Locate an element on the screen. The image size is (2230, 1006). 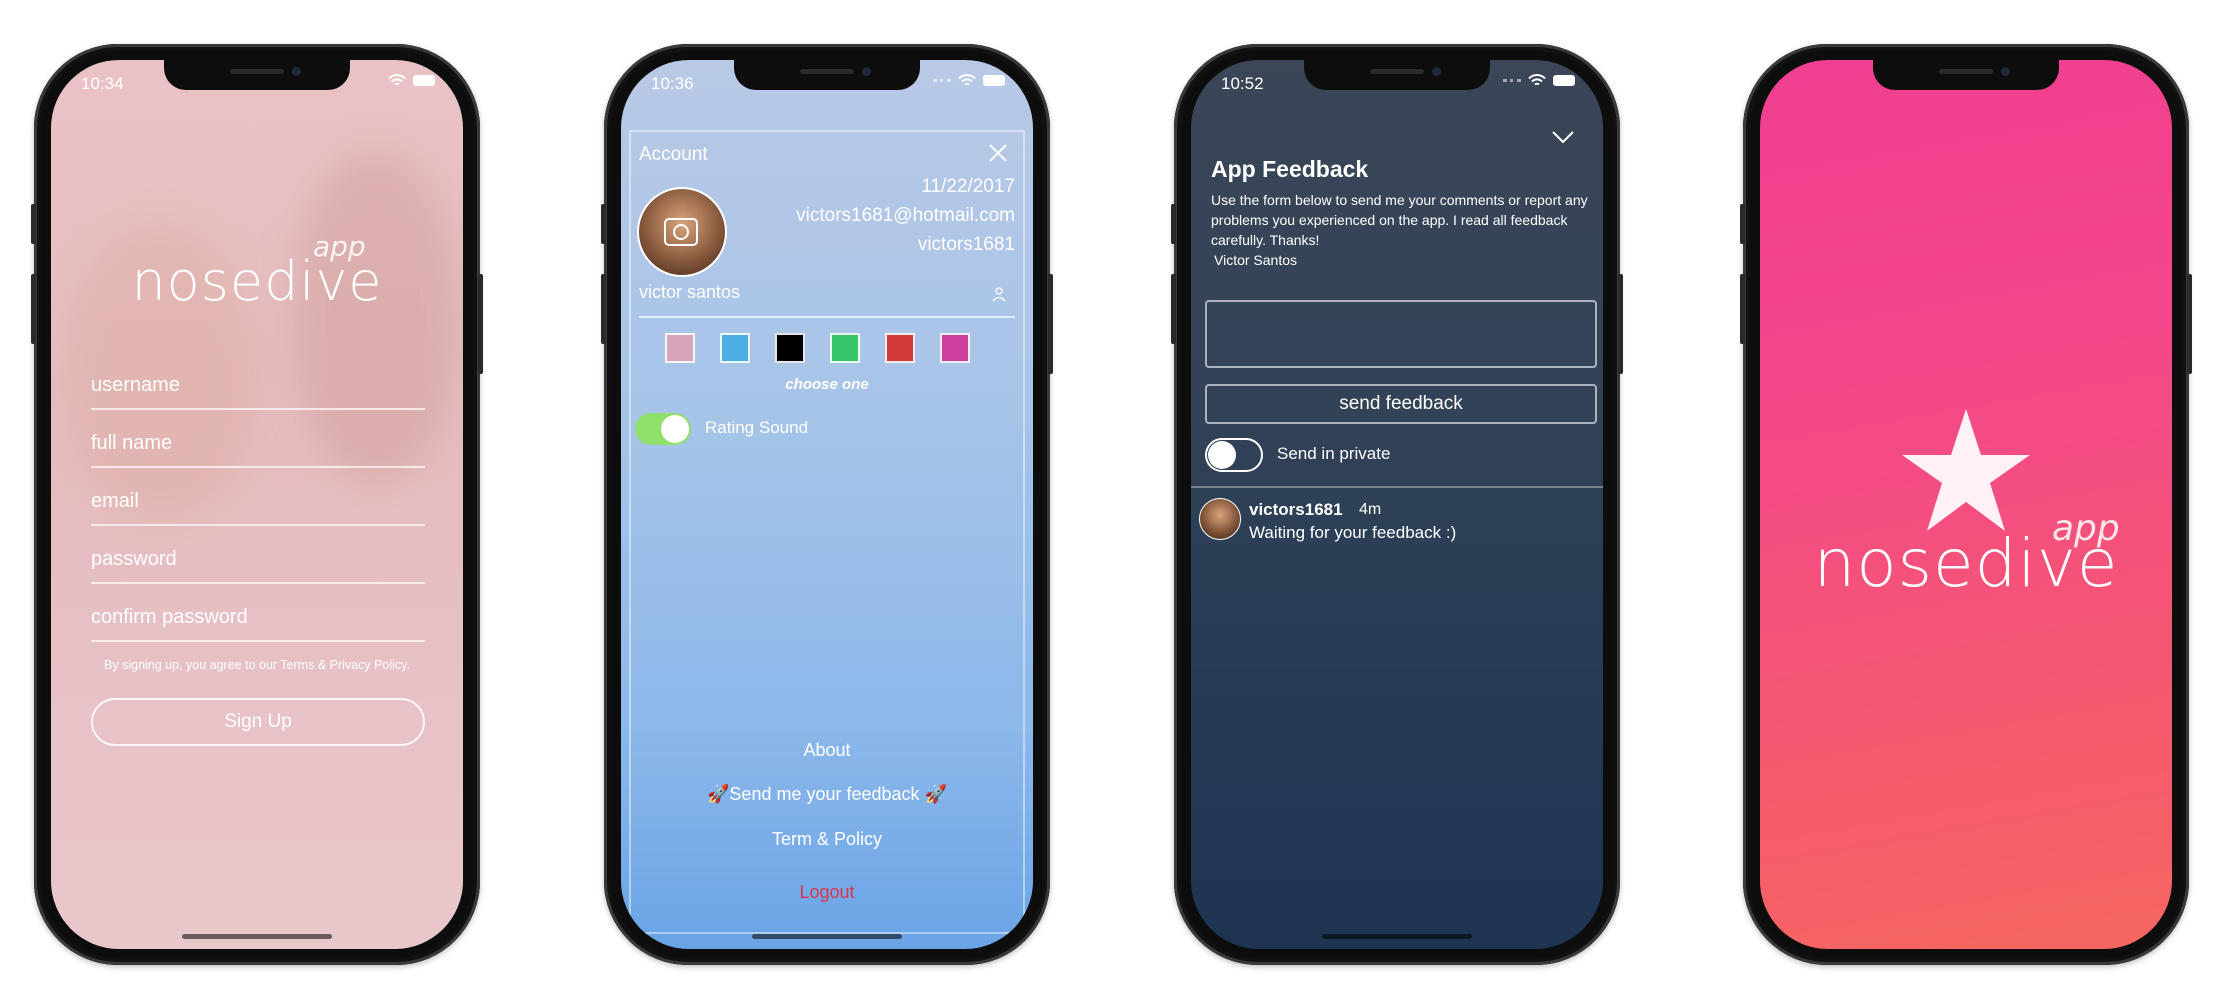
password-field: password is located at coordinates (258, 565).